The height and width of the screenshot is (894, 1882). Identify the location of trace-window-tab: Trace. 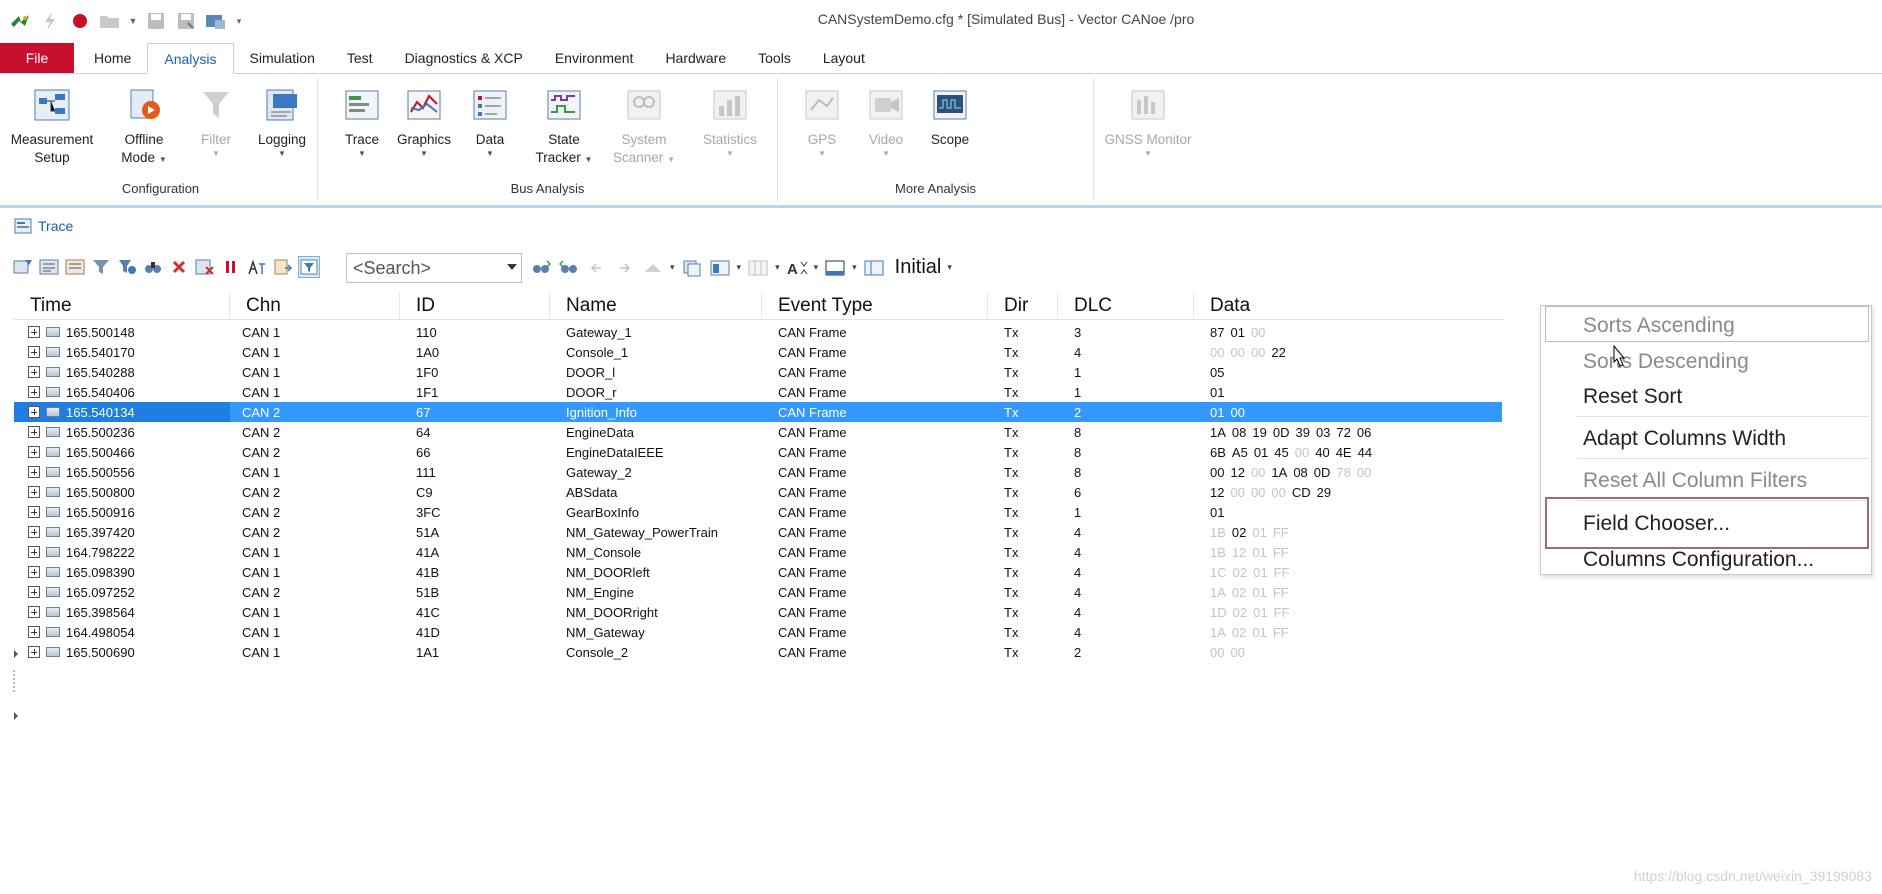
(43, 226).